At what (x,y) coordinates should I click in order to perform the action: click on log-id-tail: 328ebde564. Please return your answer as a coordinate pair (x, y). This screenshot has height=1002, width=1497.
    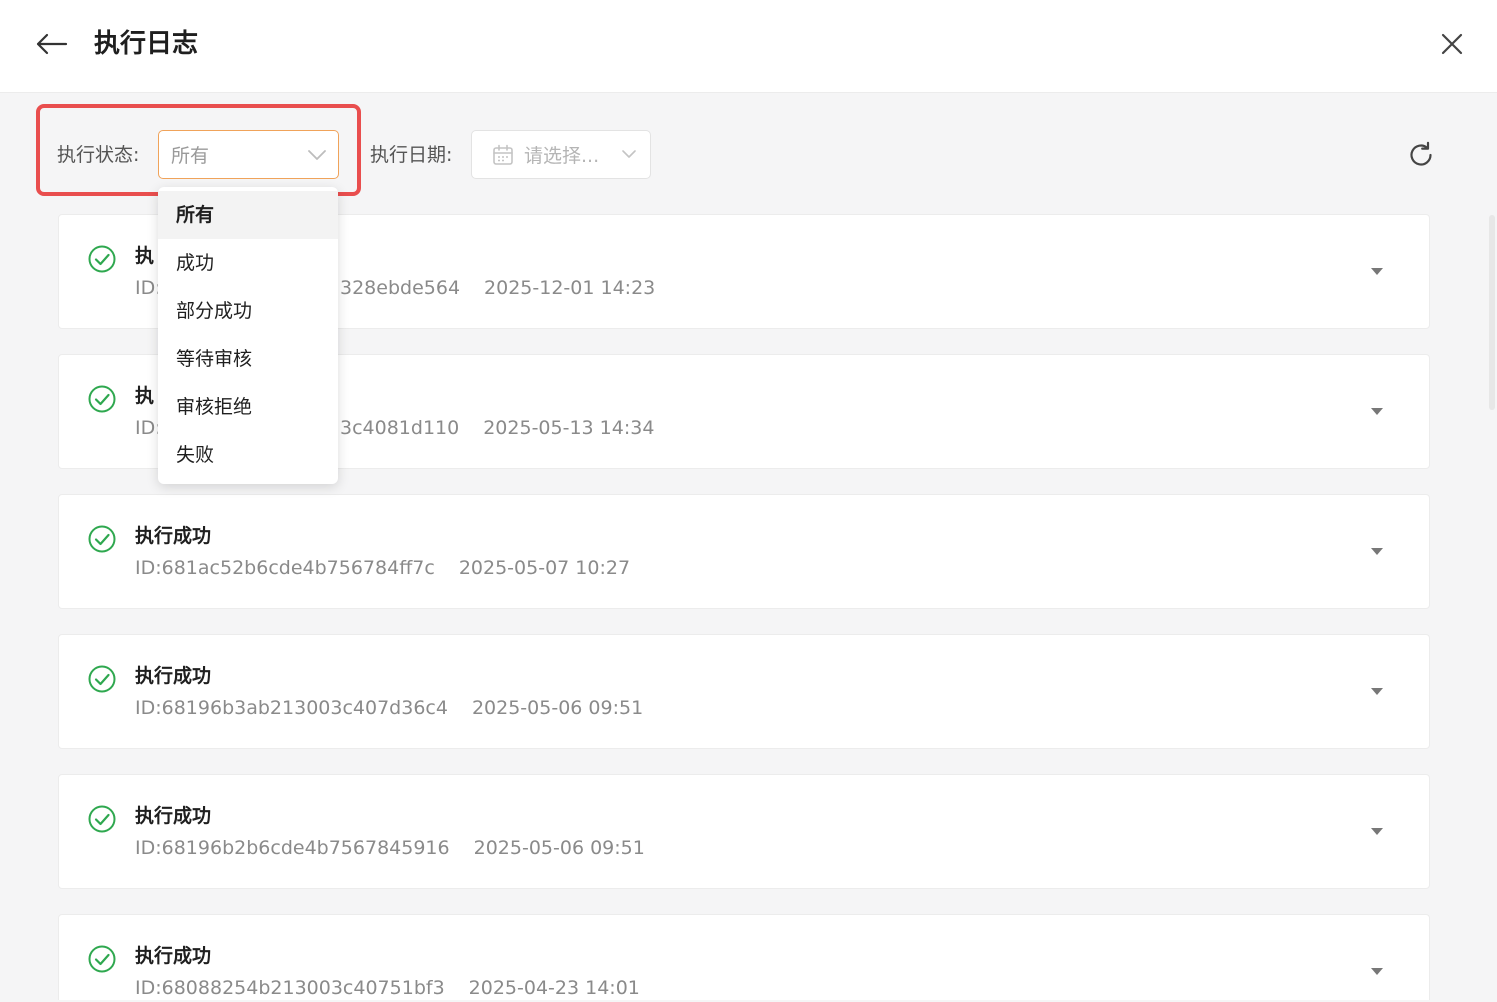
    Looking at the image, I should click on (400, 288).